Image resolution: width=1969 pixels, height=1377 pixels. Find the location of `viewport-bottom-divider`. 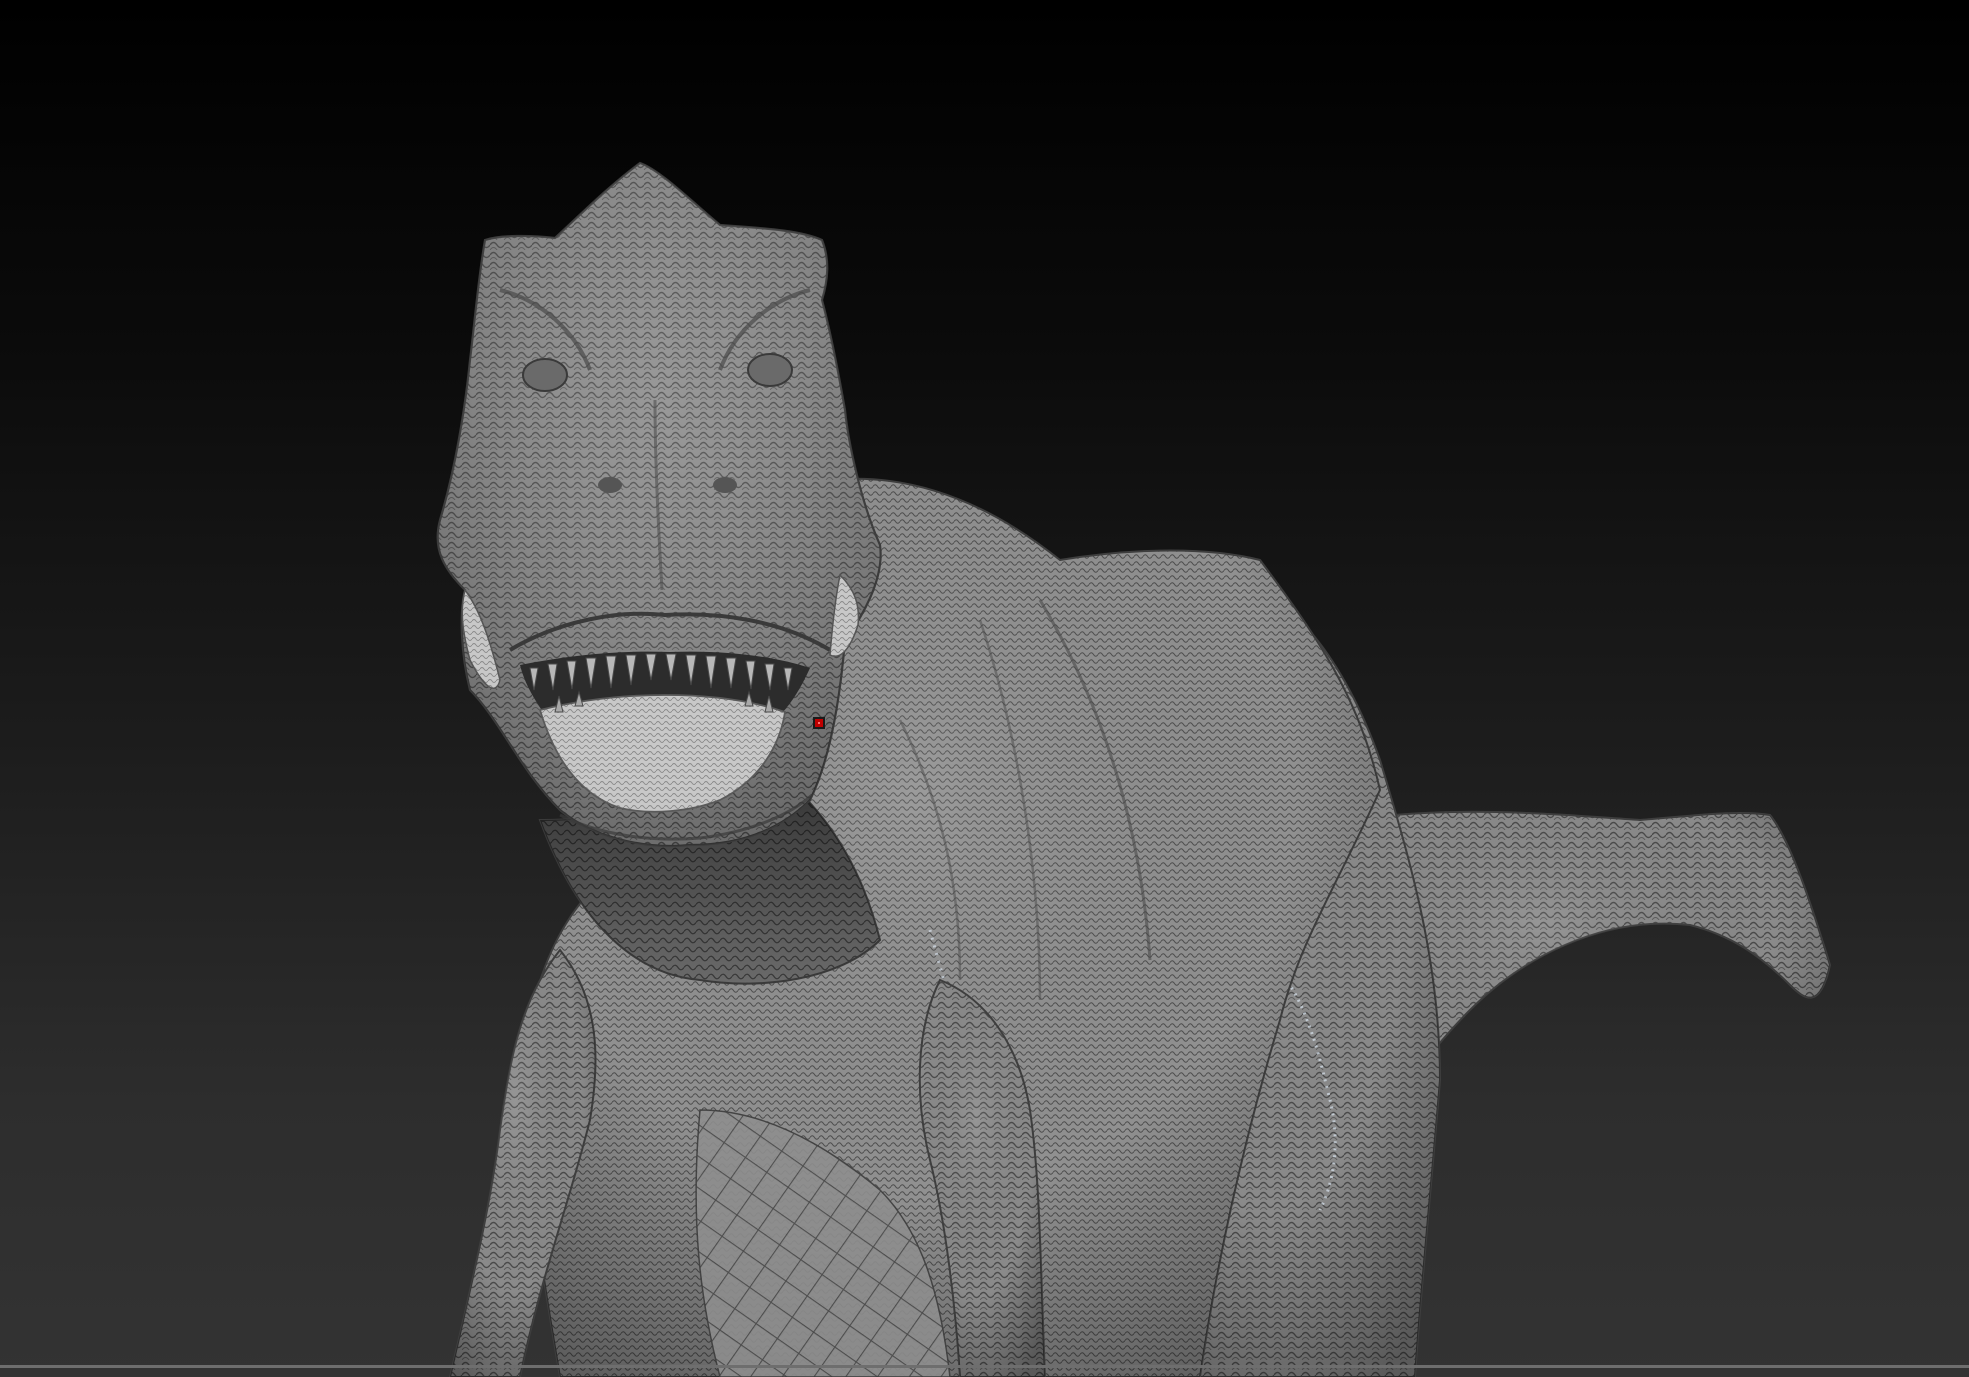

viewport-bottom-divider is located at coordinates (984, 1366).